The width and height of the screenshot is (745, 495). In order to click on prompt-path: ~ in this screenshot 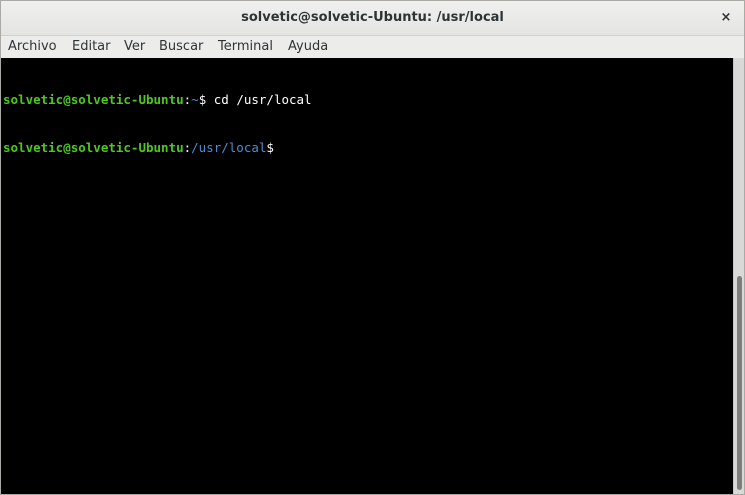, I will do `click(195, 99)`.